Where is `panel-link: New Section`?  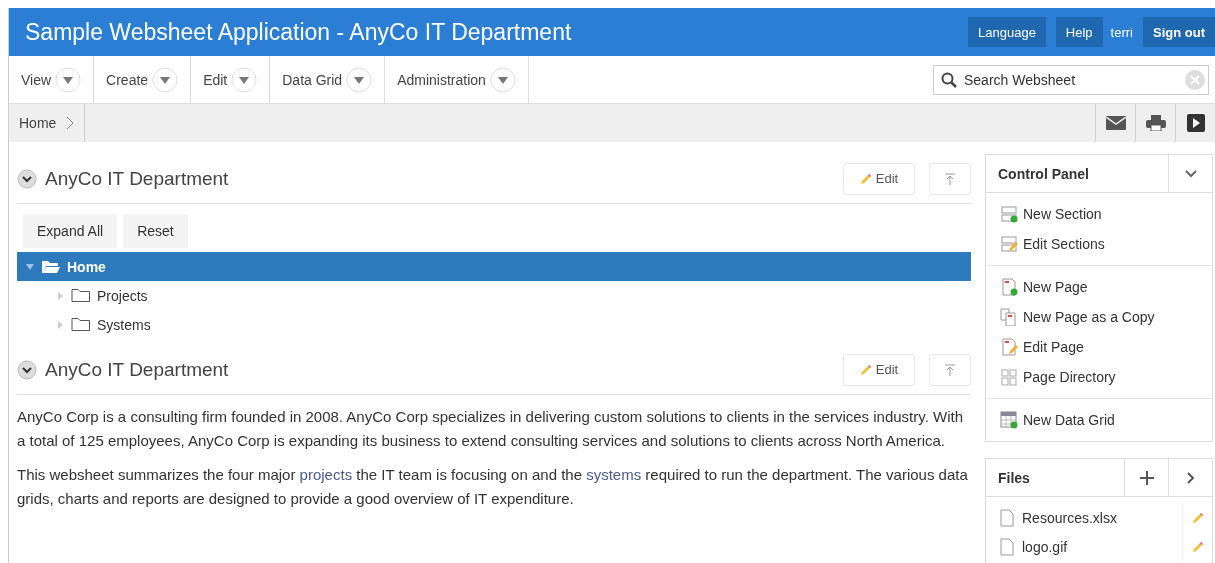 panel-link: New Section is located at coordinates (1099, 214).